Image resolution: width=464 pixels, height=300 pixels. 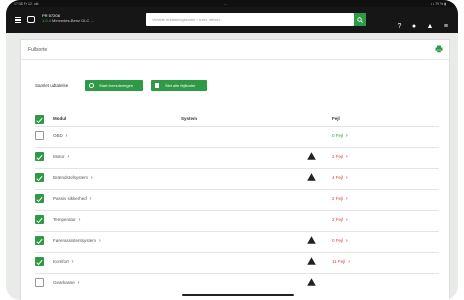 I want to click on module-name-text: Temperatur, so click(x=64, y=219).